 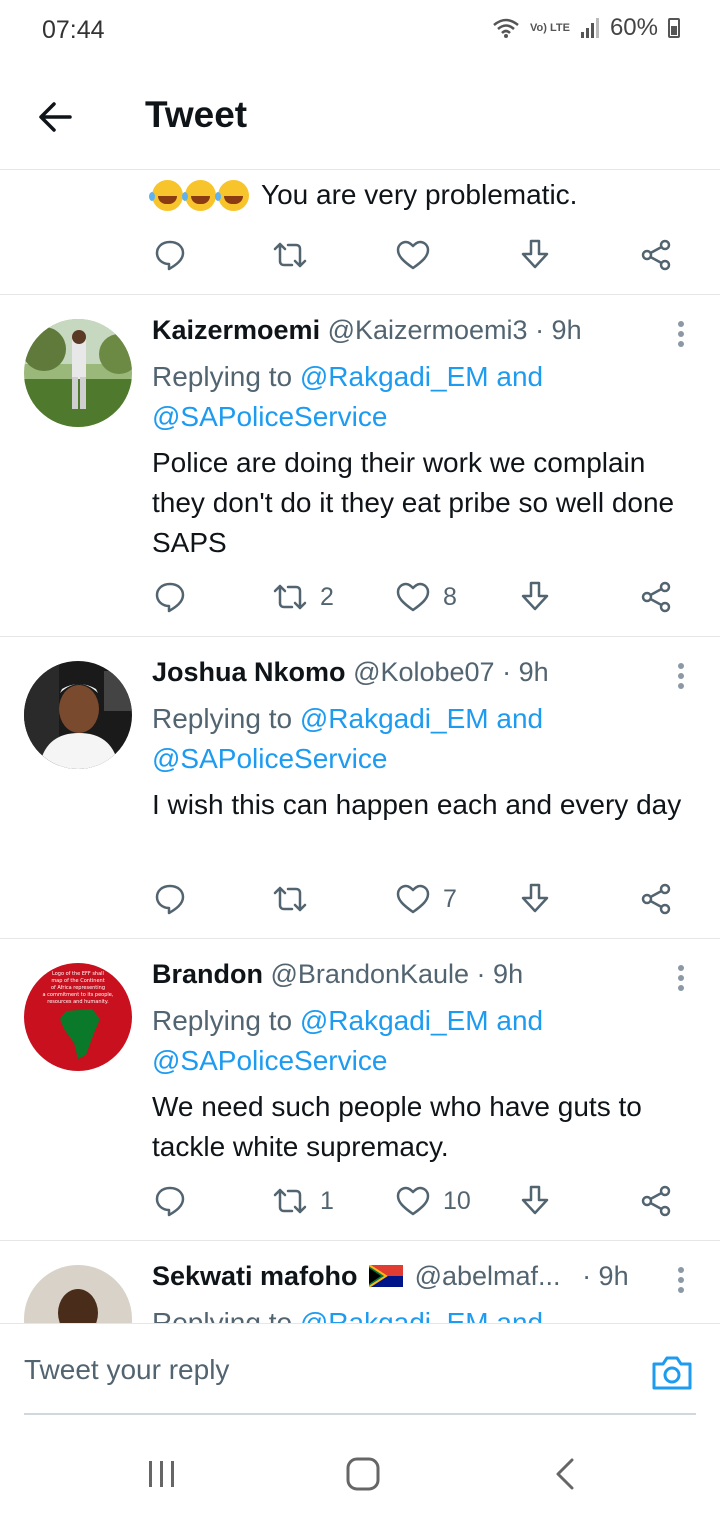 What do you see at coordinates (77, 981) in the screenshot?
I see `avatar-text: map of the Continent` at bounding box center [77, 981].